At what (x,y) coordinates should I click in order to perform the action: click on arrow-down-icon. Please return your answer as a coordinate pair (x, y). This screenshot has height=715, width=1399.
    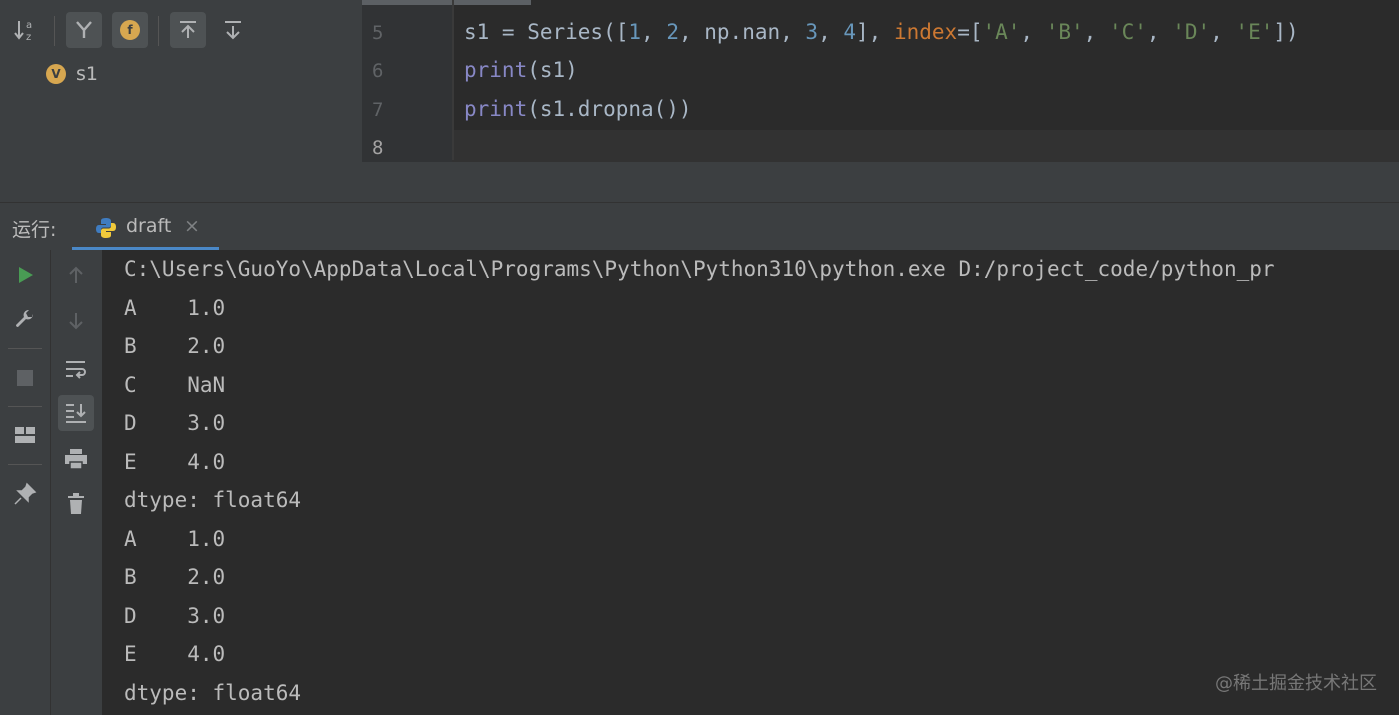
    Looking at the image, I should click on (76, 321).